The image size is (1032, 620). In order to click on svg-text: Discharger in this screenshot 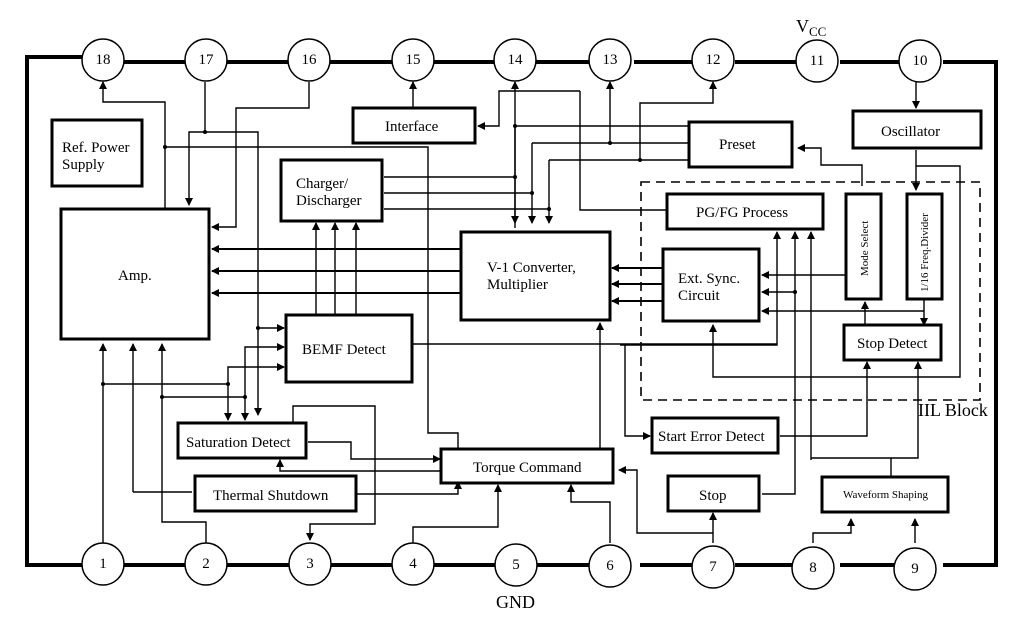, I will do `click(329, 201)`.